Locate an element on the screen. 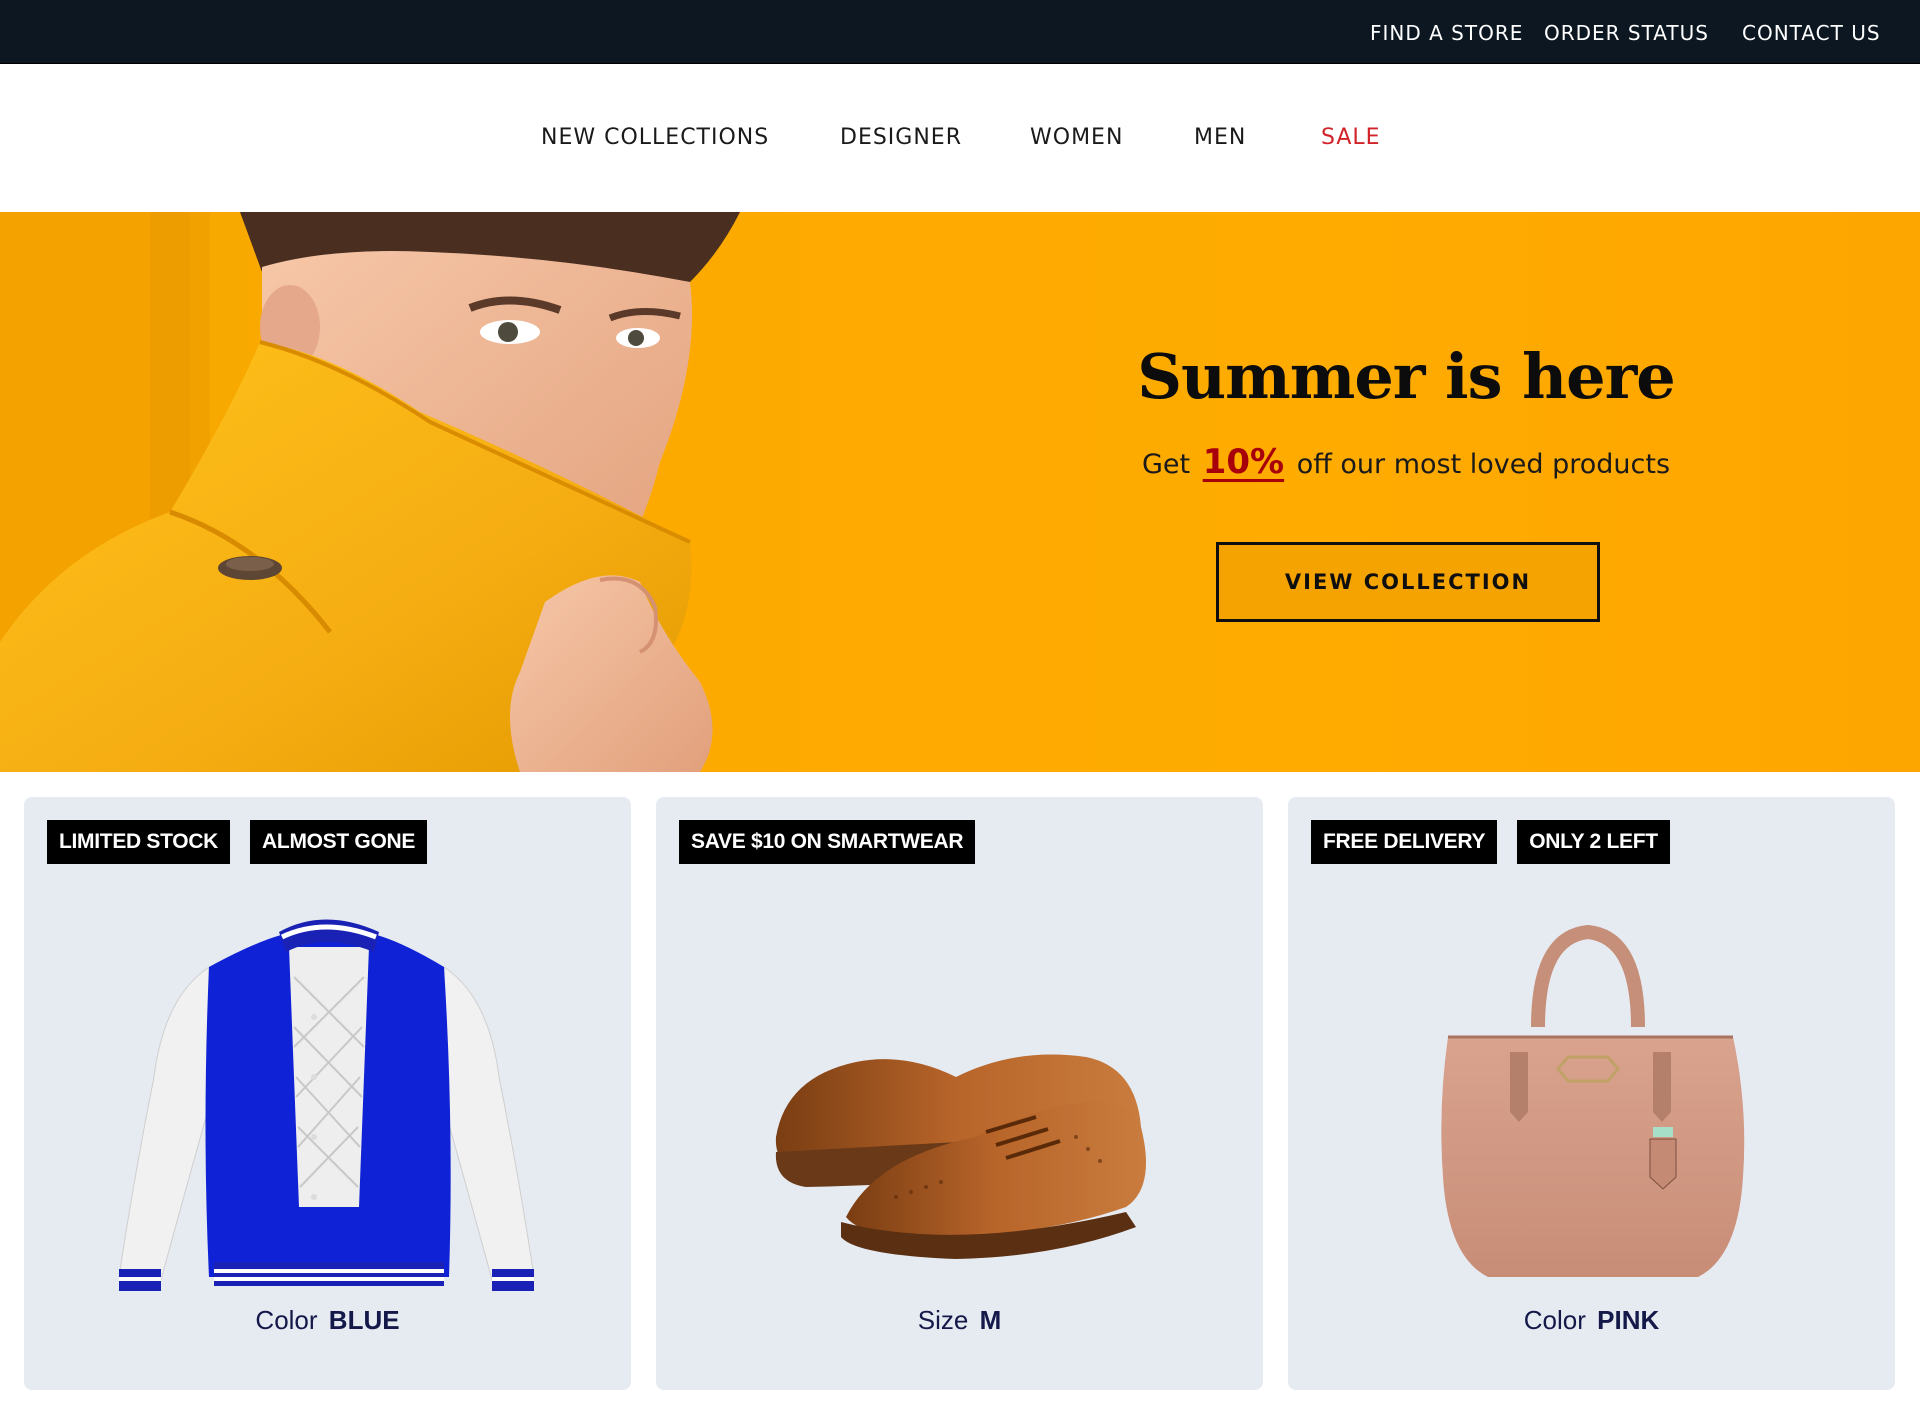 The height and width of the screenshot is (1414, 1920). badge-save-10: SAVE $10 ON SMARTWEAR is located at coordinates (827, 842).